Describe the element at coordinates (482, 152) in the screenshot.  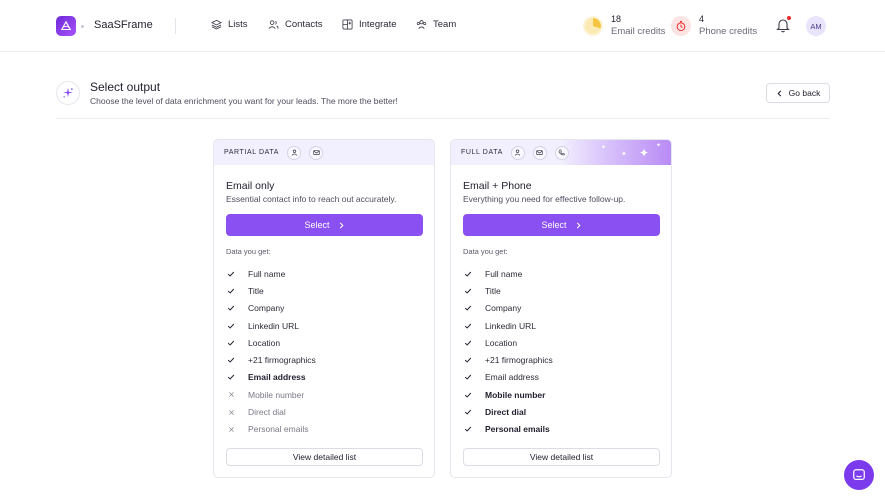
I see `card-header-label: FULL DATA` at that location.